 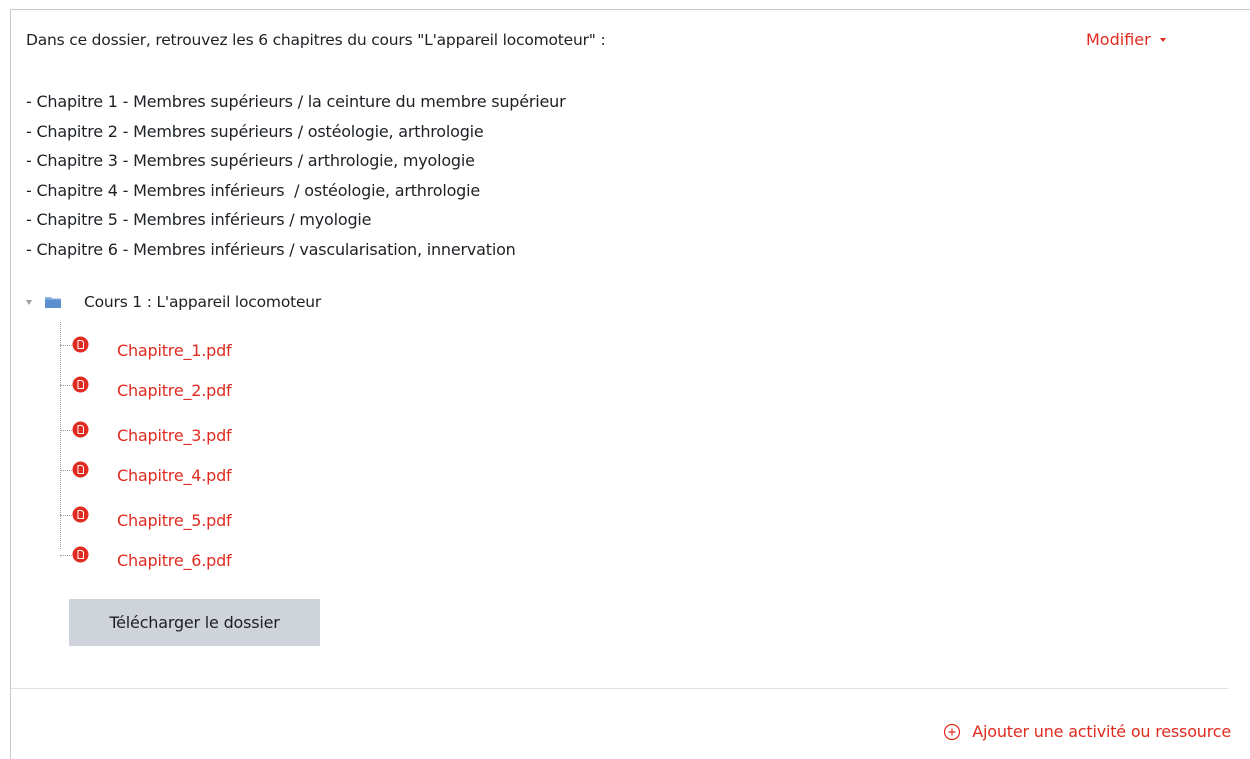 I want to click on file-link: Chapitre_3.pdf, so click(x=174, y=435).